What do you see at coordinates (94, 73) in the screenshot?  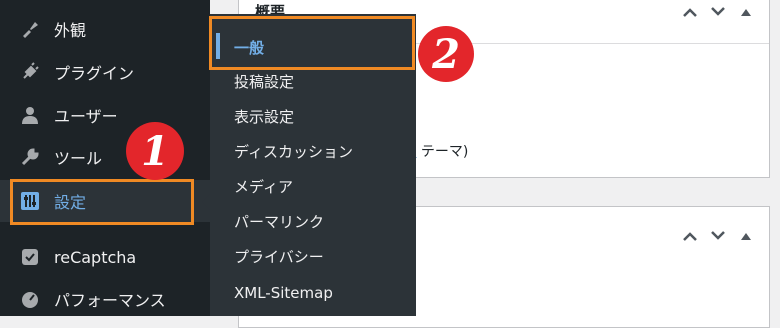 I see `sidebar-item-label: プラグイン` at bounding box center [94, 73].